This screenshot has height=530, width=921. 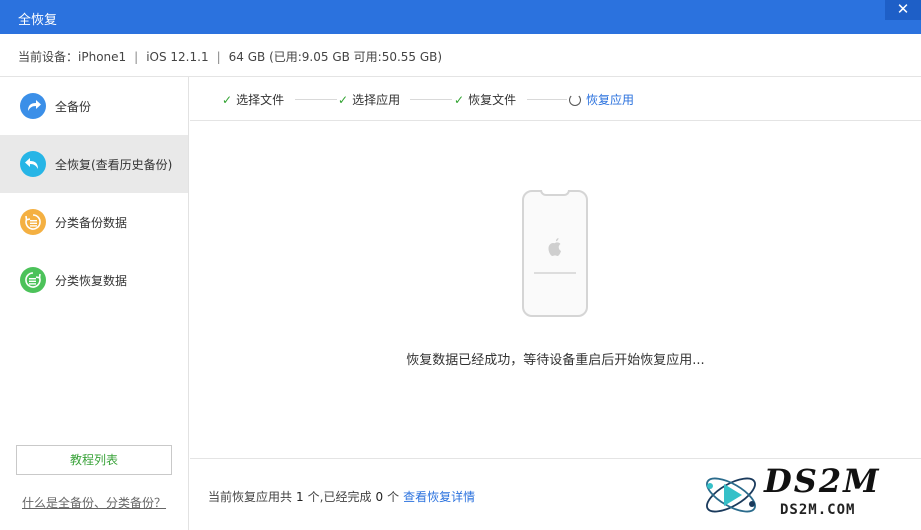 I want to click on category-restore-icon, so click(x=33, y=280).